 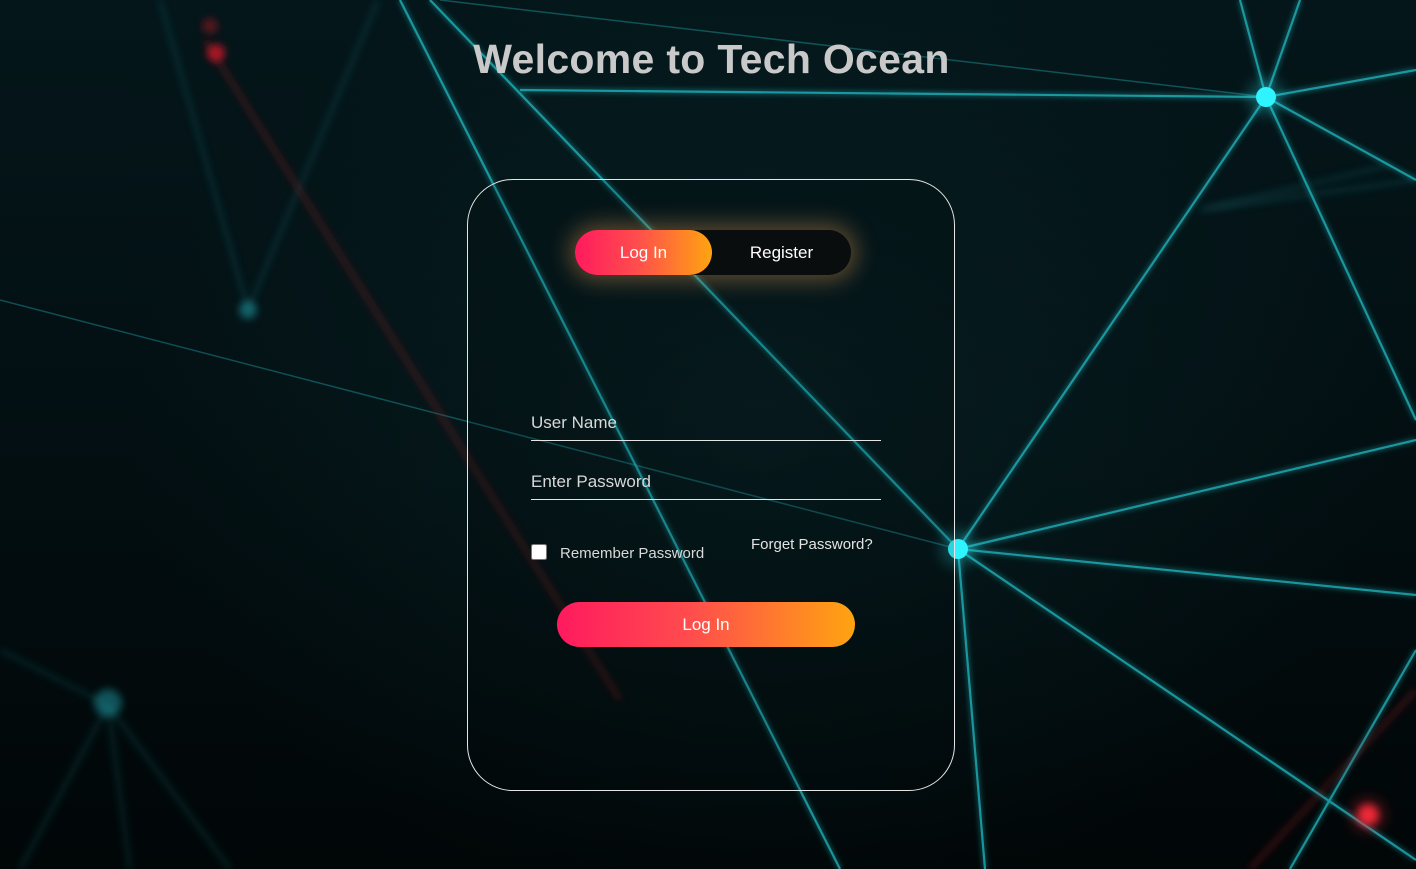 What do you see at coordinates (706, 482) in the screenshot?
I see `password-input` at bounding box center [706, 482].